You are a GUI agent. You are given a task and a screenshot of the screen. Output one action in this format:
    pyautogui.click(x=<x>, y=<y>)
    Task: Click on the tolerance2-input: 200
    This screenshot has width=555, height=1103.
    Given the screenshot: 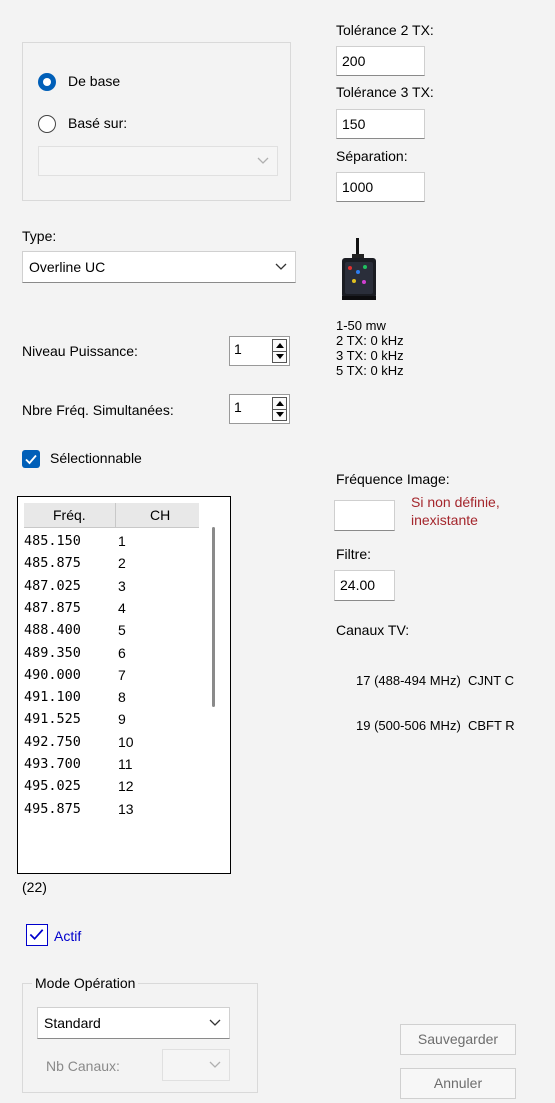 What is the action you would take?
    pyautogui.click(x=380, y=61)
    